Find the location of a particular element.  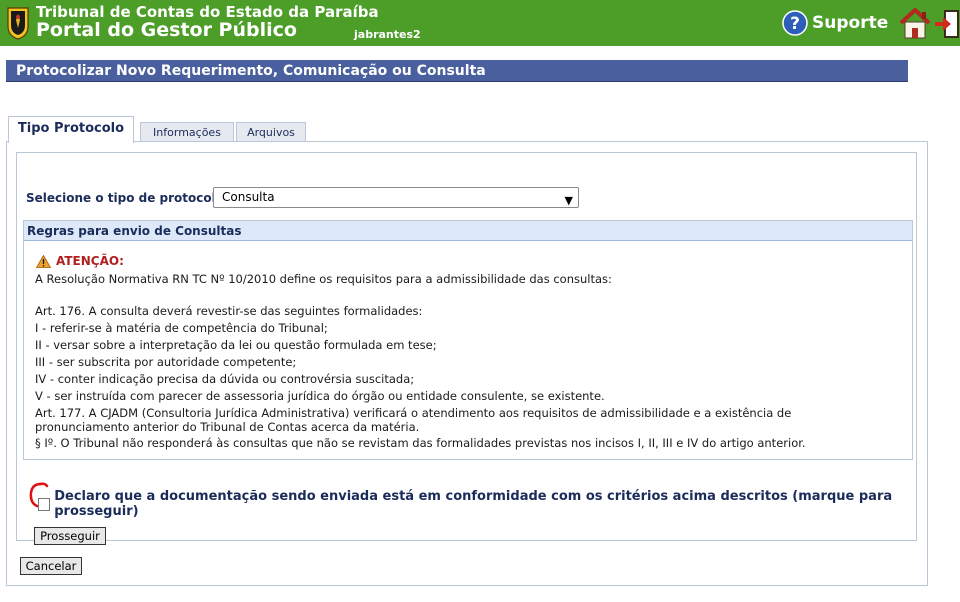

cancel-button: Cancelar is located at coordinates (51, 566).